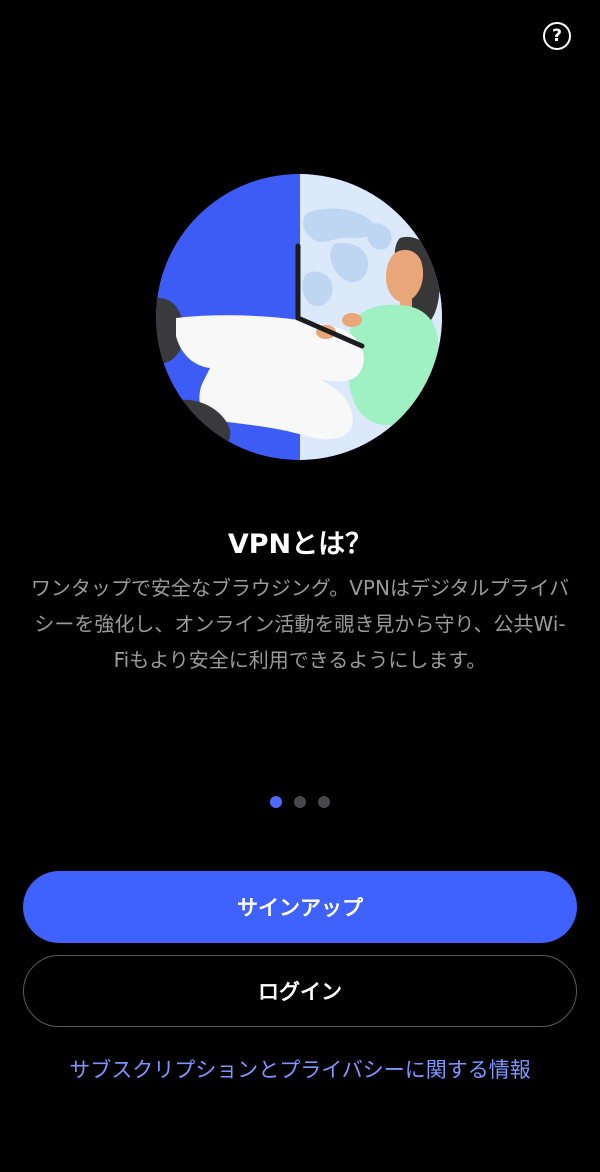 Image resolution: width=600 pixels, height=1172 pixels. I want to click on login-button: ログイン, so click(300, 991).